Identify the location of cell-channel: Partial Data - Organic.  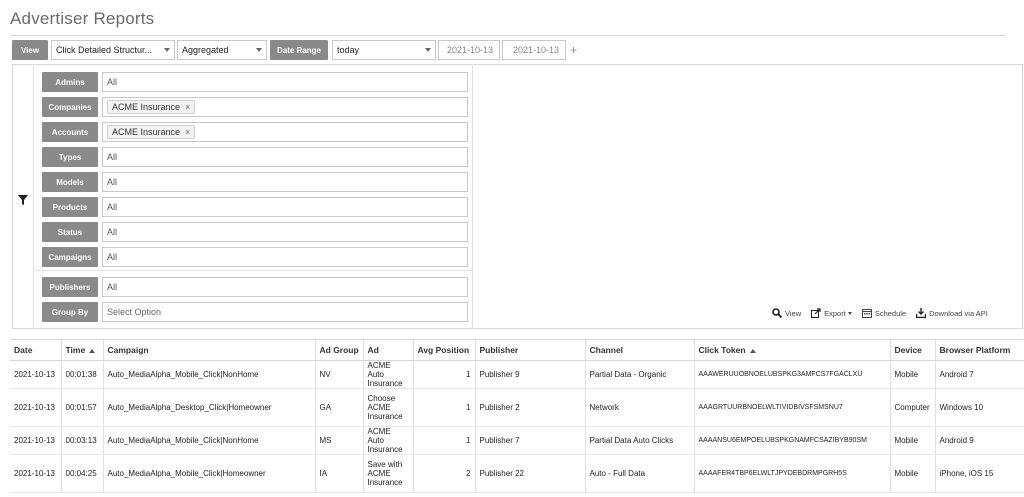
(640, 374).